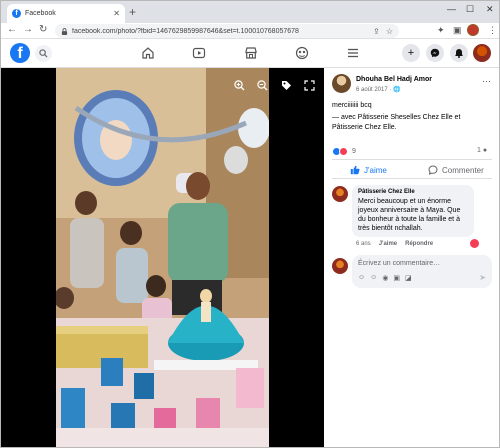 The width and height of the screenshot is (500, 448). Describe the element at coordinates (411, 53) in the screenshot. I see `create-plus-icon: +` at that location.